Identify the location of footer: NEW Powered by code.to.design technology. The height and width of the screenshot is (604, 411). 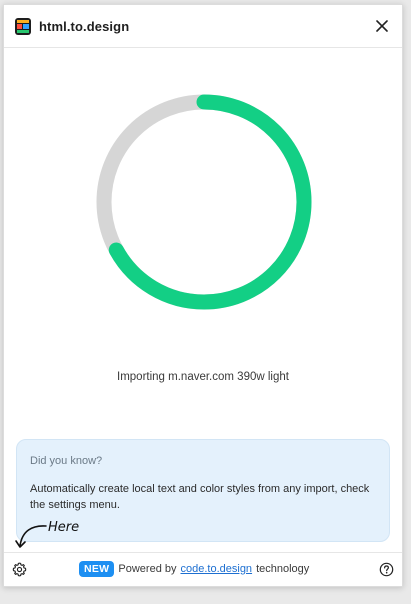
(203, 569).